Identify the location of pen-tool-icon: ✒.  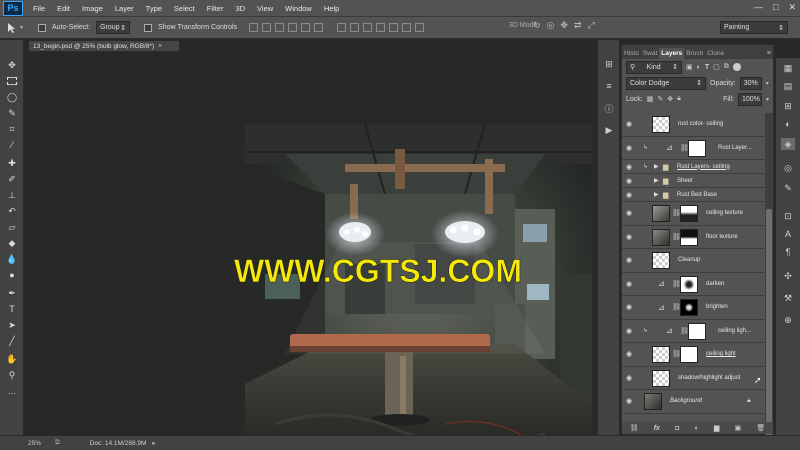
(12, 293).